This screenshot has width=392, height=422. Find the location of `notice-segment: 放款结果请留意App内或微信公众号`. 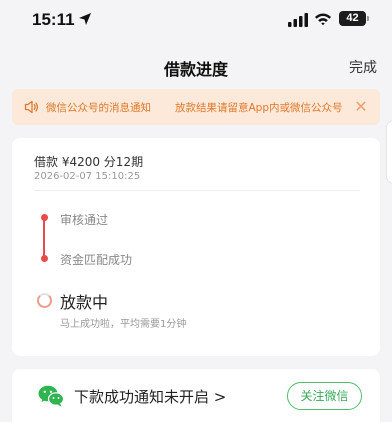

notice-segment: 放款结果请留意App内或微信公众号 is located at coordinates (259, 108).